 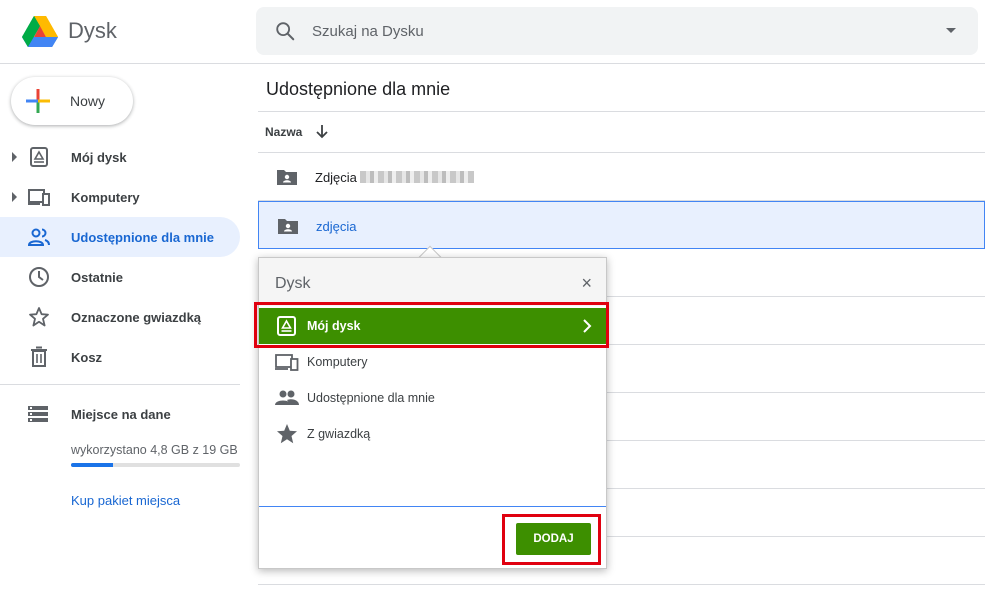 I want to click on new-button: Nowy, so click(x=72, y=101).